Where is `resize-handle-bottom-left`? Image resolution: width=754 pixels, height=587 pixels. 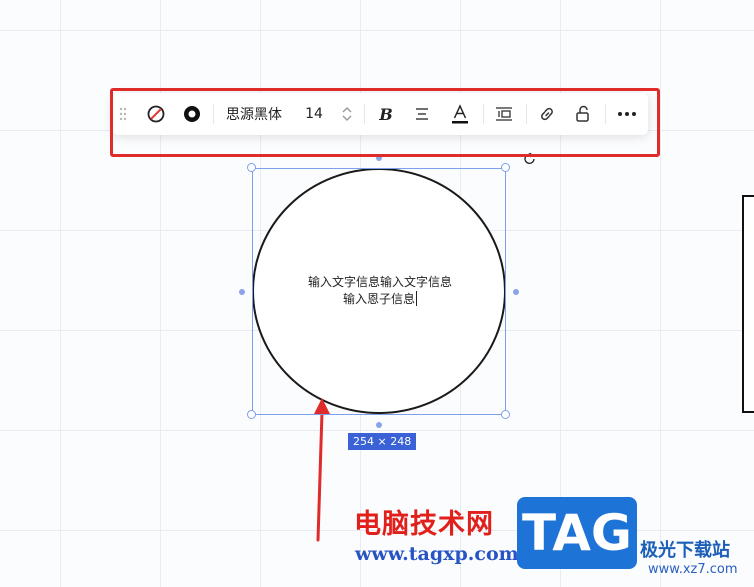
resize-handle-bottom-left is located at coordinates (251, 414).